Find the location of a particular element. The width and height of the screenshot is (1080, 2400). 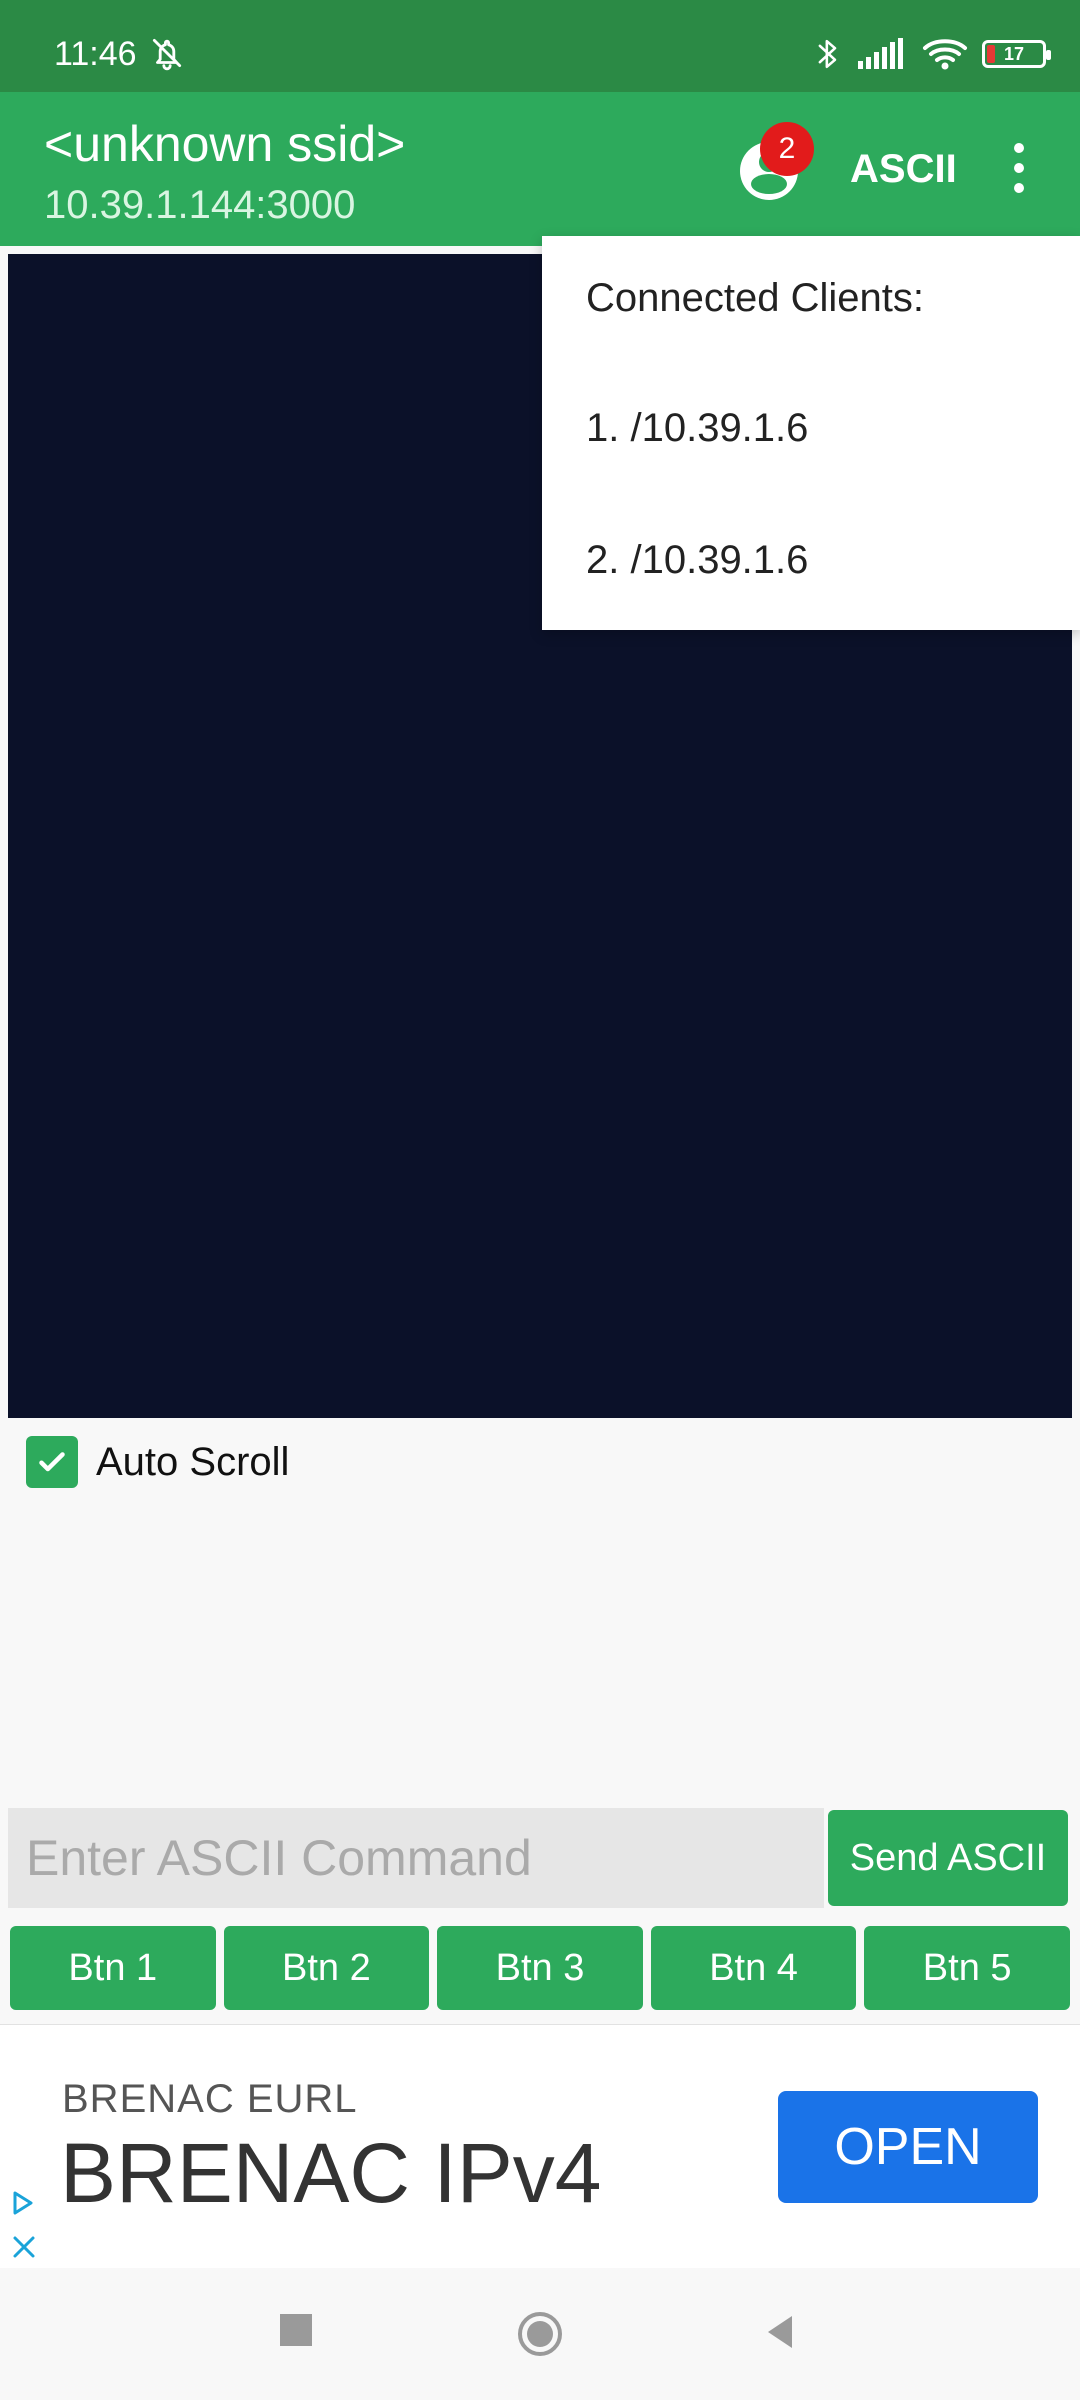

send-ascii-button: Send ASCII is located at coordinates (948, 1858).